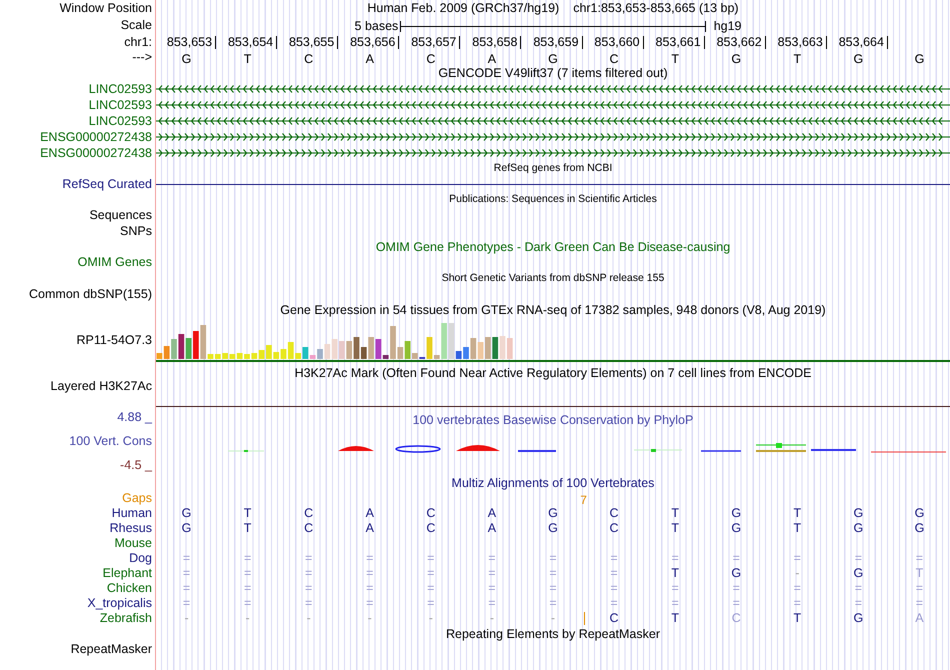 The width and height of the screenshot is (950, 670). Describe the element at coordinates (553, 247) in the screenshot. I see `track-title: OMIM Gene Phenotypes - Dark Green Can Be Disease-causing` at that location.